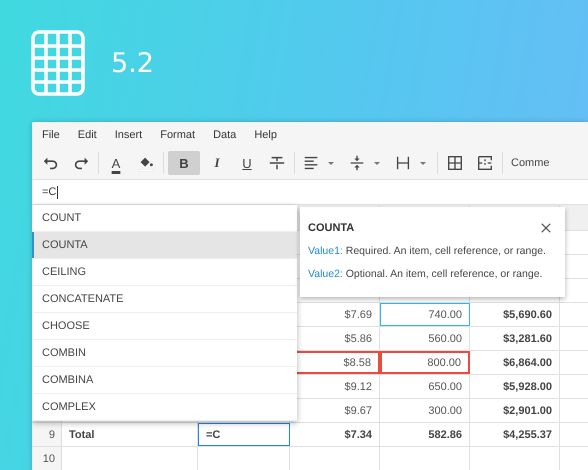 The height and width of the screenshot is (470, 588). I want to click on merge-cells-icon, so click(485, 163).